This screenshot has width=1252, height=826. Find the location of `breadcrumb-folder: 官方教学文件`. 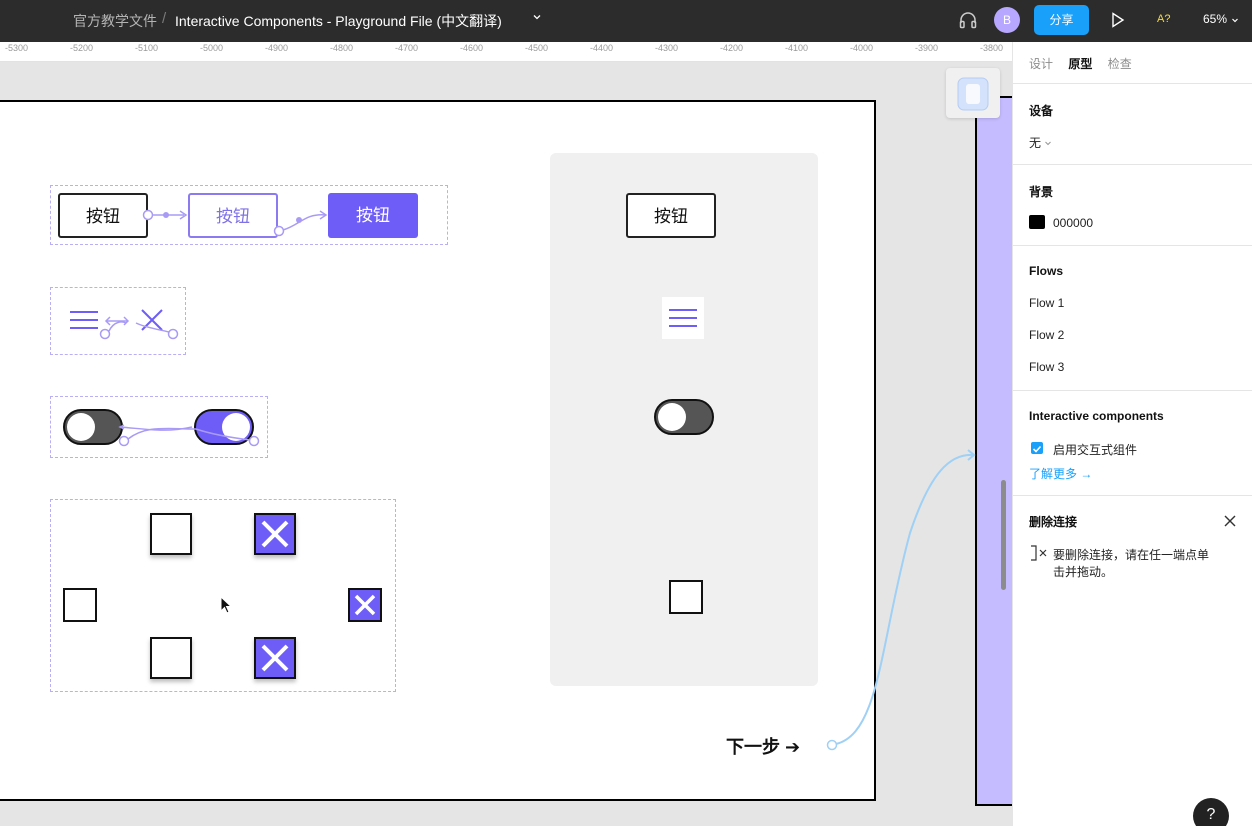

breadcrumb-folder: 官方教学文件 is located at coordinates (115, 21).